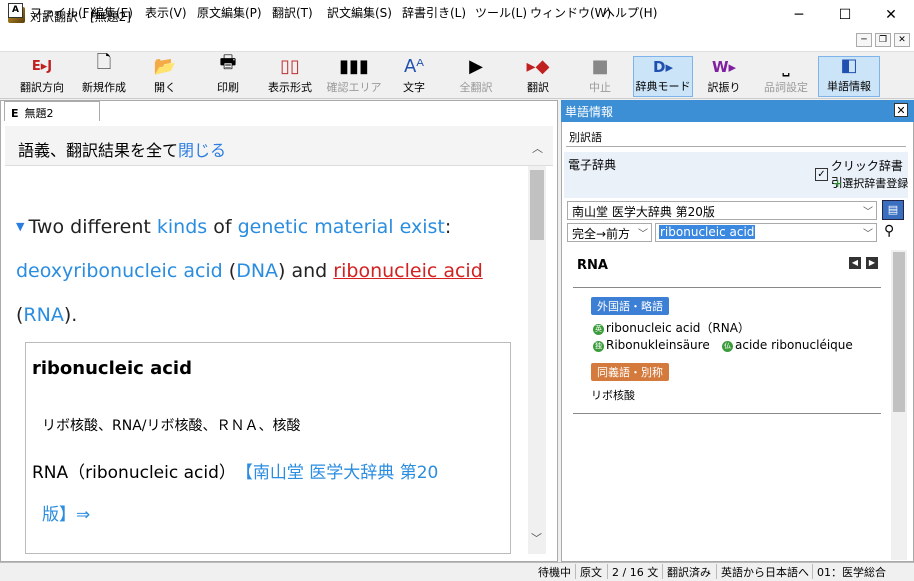 The height and width of the screenshot is (581, 914). I want to click on collapse-text: 語義、翻訳結果を全て閉じる, so click(122, 150).